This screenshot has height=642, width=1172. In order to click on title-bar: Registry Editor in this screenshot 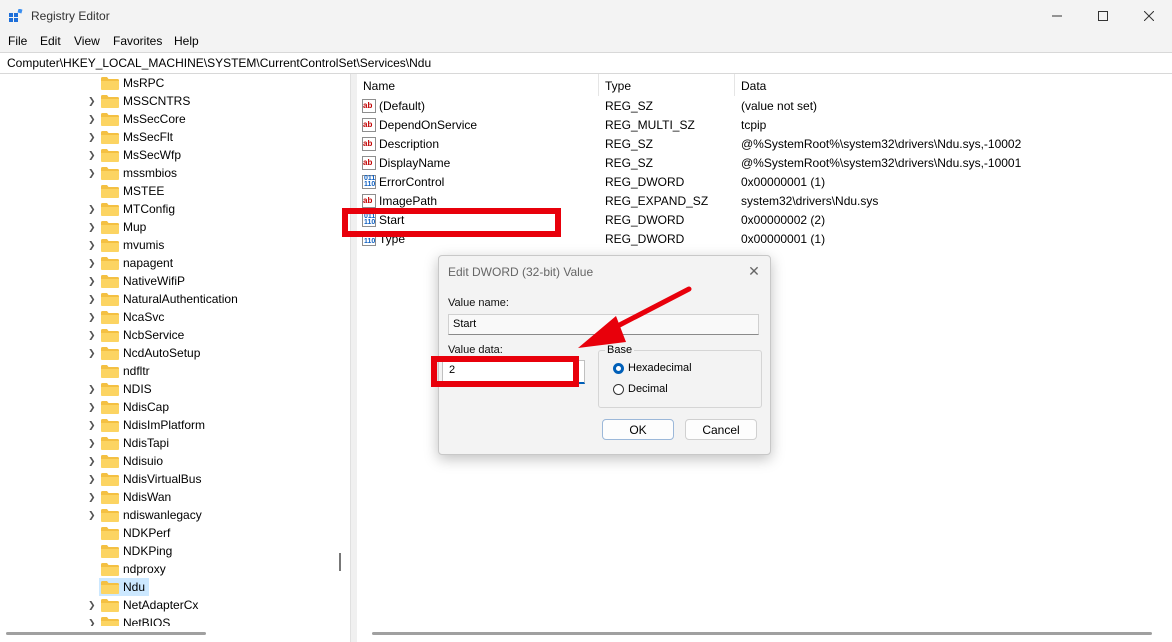, I will do `click(586, 16)`.